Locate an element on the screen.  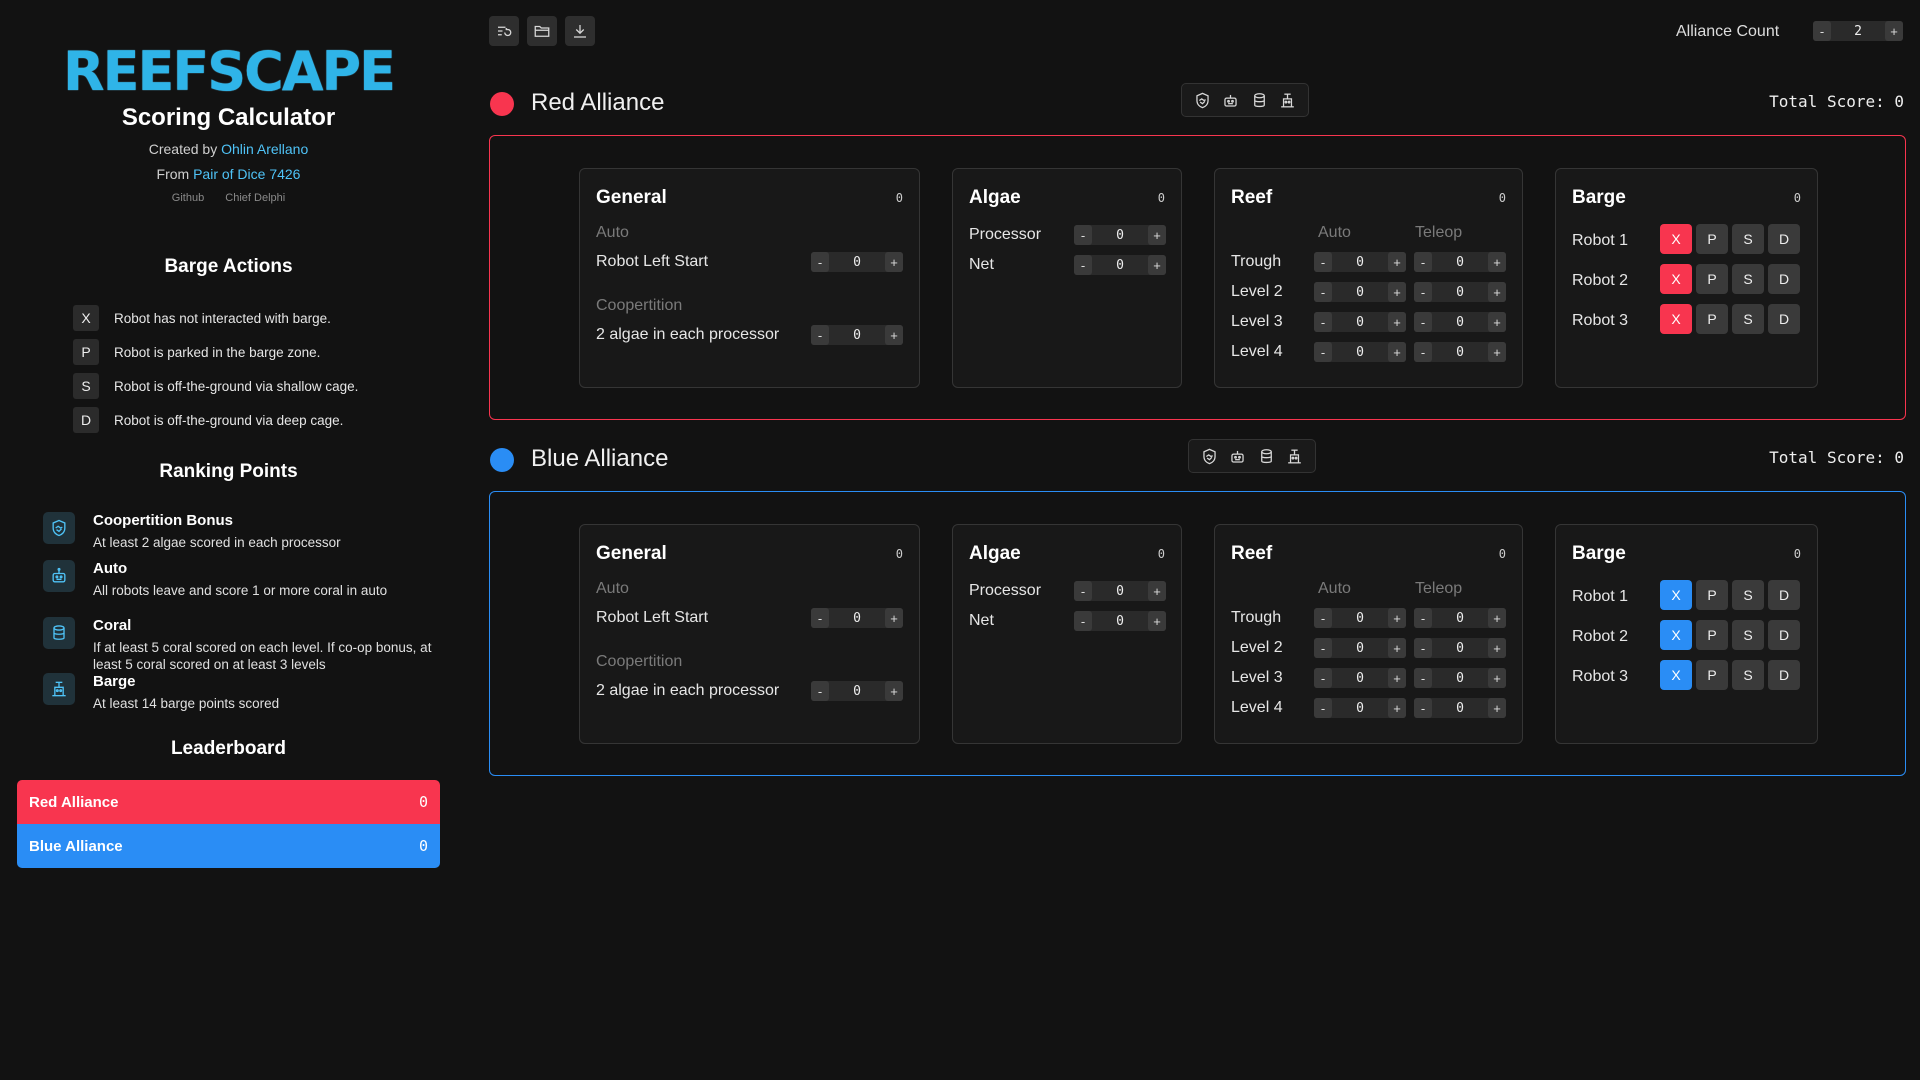
alliance-count-value: 2 is located at coordinates (1858, 31).